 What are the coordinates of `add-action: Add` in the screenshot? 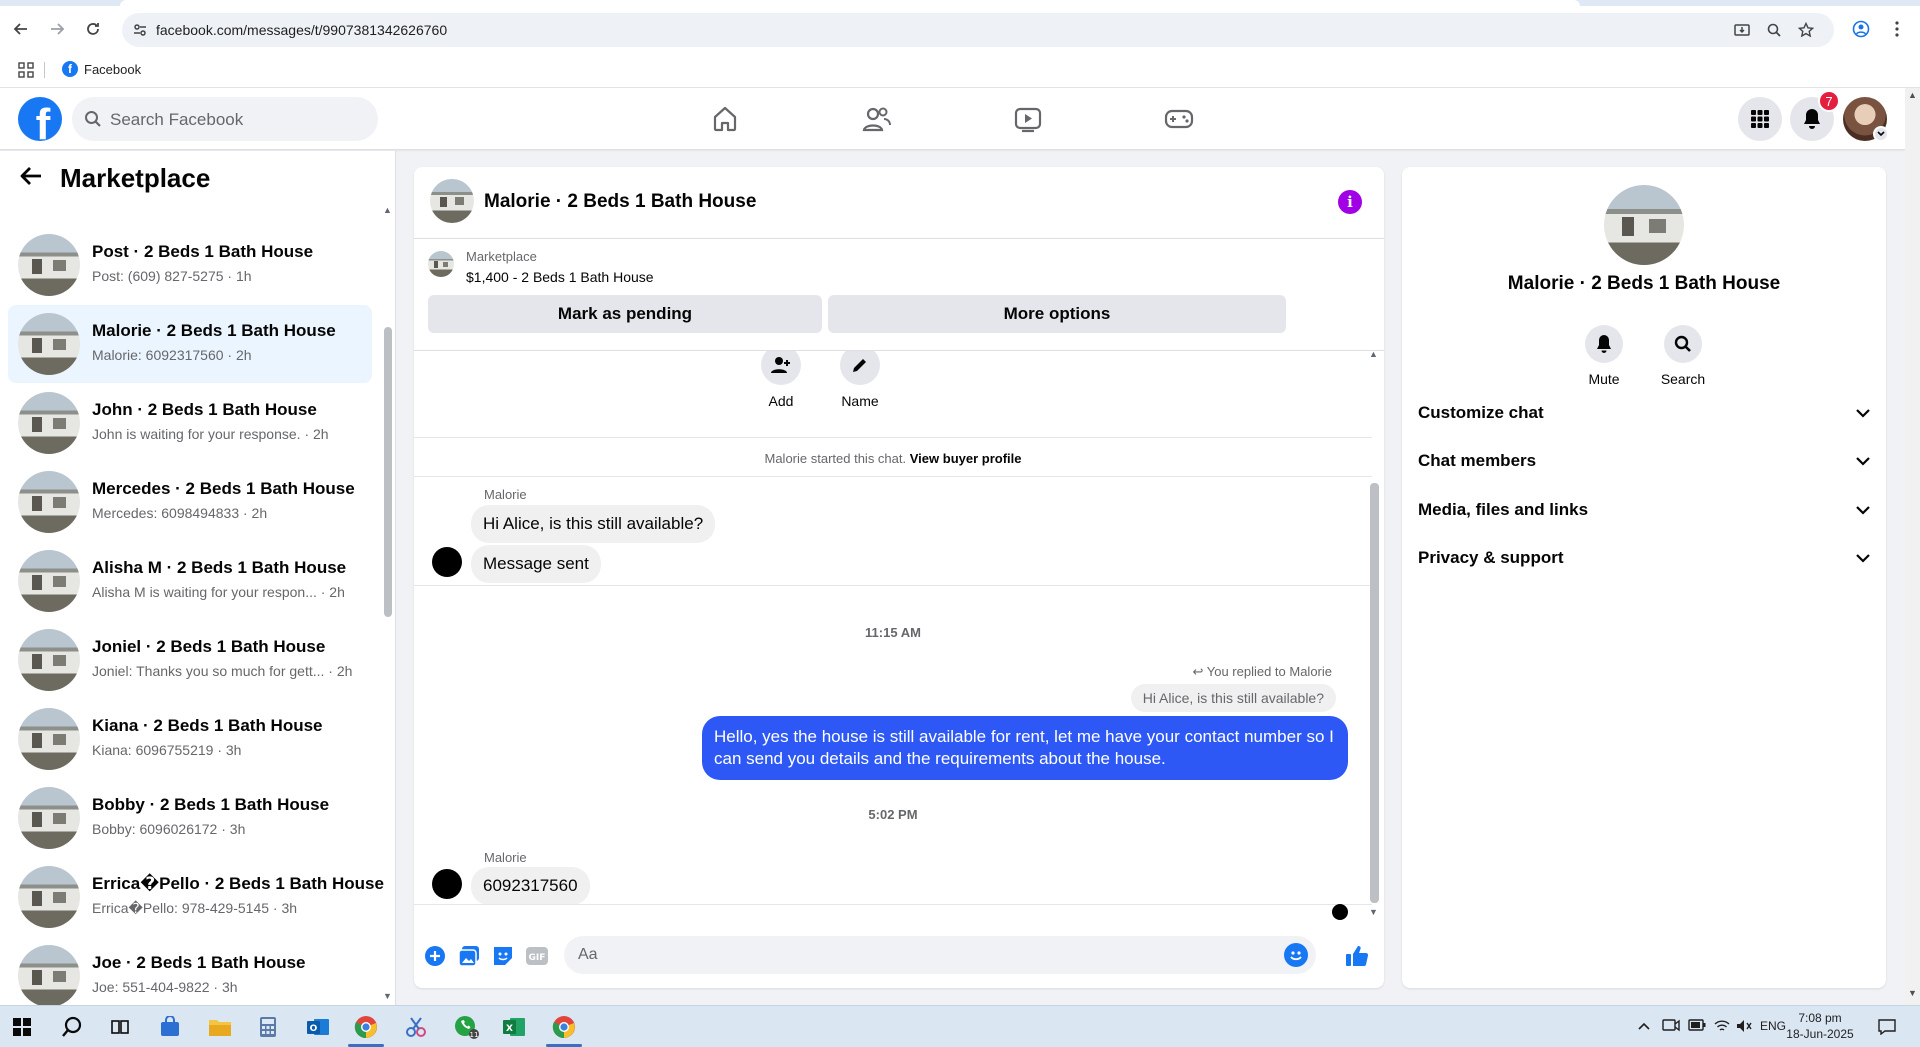 It's located at (781, 380).